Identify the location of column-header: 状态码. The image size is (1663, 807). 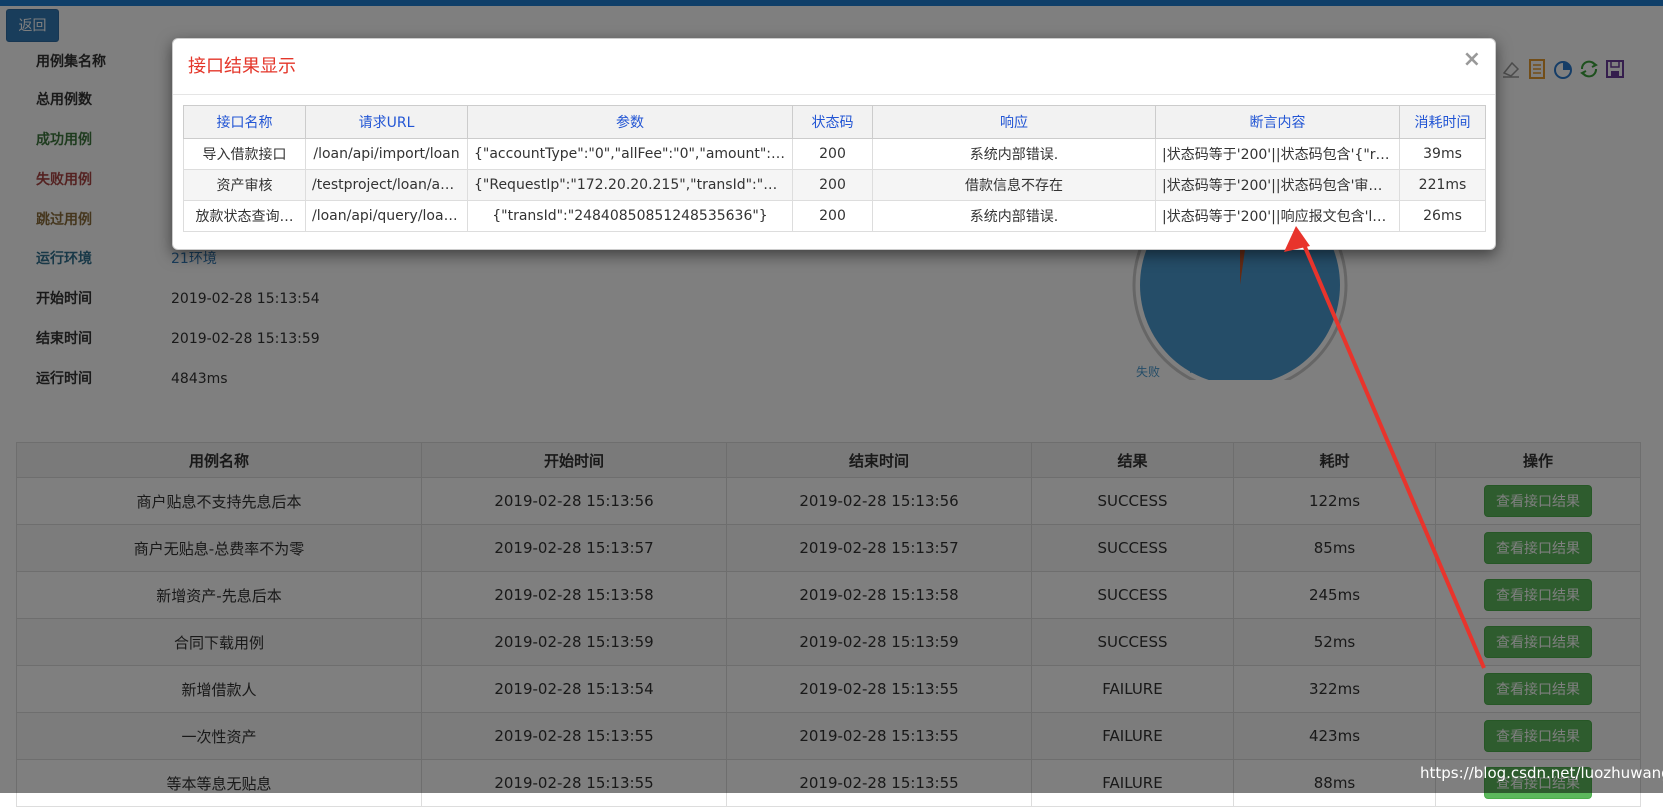
(832, 122).